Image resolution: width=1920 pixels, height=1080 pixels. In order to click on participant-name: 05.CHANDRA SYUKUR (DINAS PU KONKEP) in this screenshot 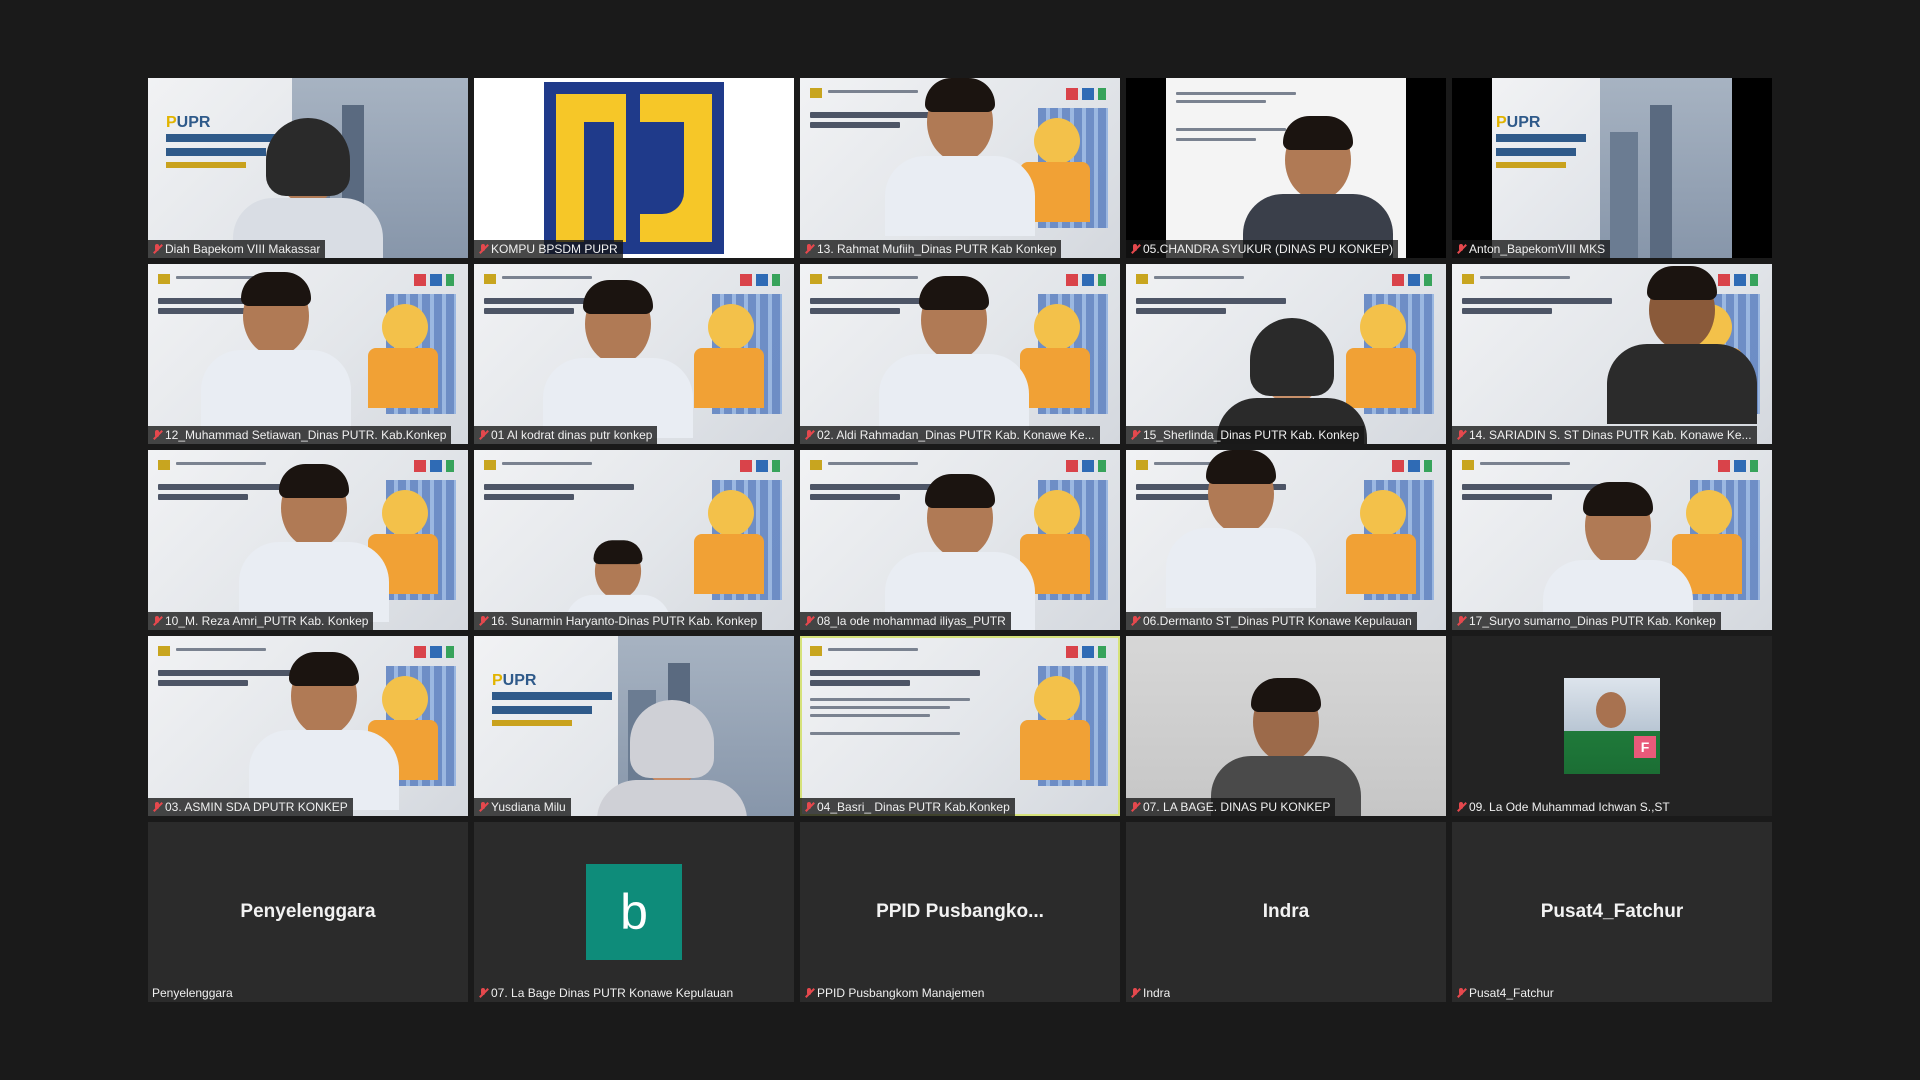, I will do `click(1268, 249)`.